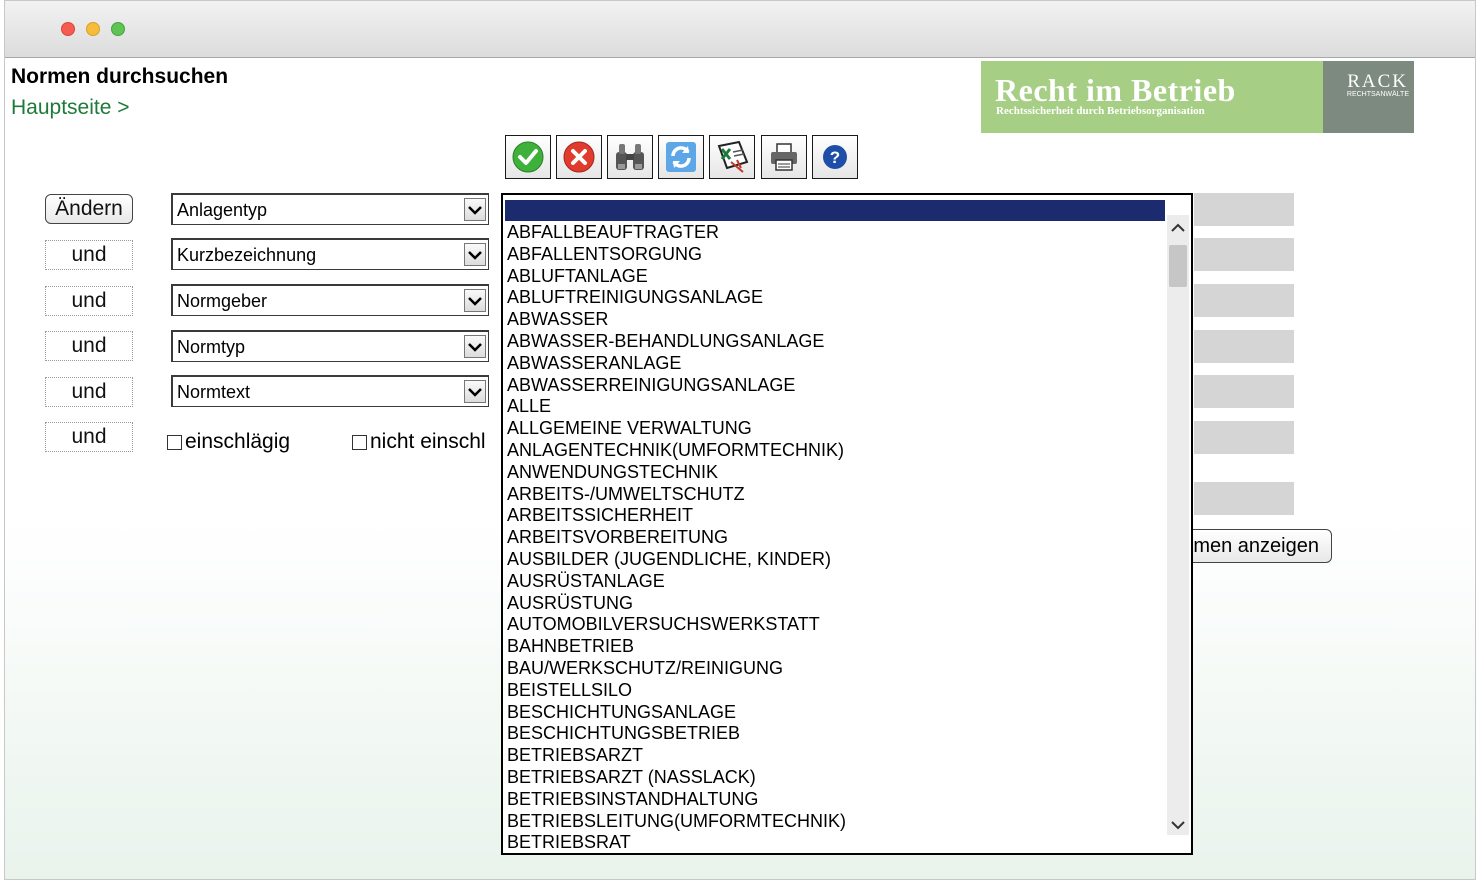 The width and height of the screenshot is (1479, 883). Describe the element at coordinates (836, 647) in the screenshot. I see `dropdown-option: BAHNBETRIEB` at that location.